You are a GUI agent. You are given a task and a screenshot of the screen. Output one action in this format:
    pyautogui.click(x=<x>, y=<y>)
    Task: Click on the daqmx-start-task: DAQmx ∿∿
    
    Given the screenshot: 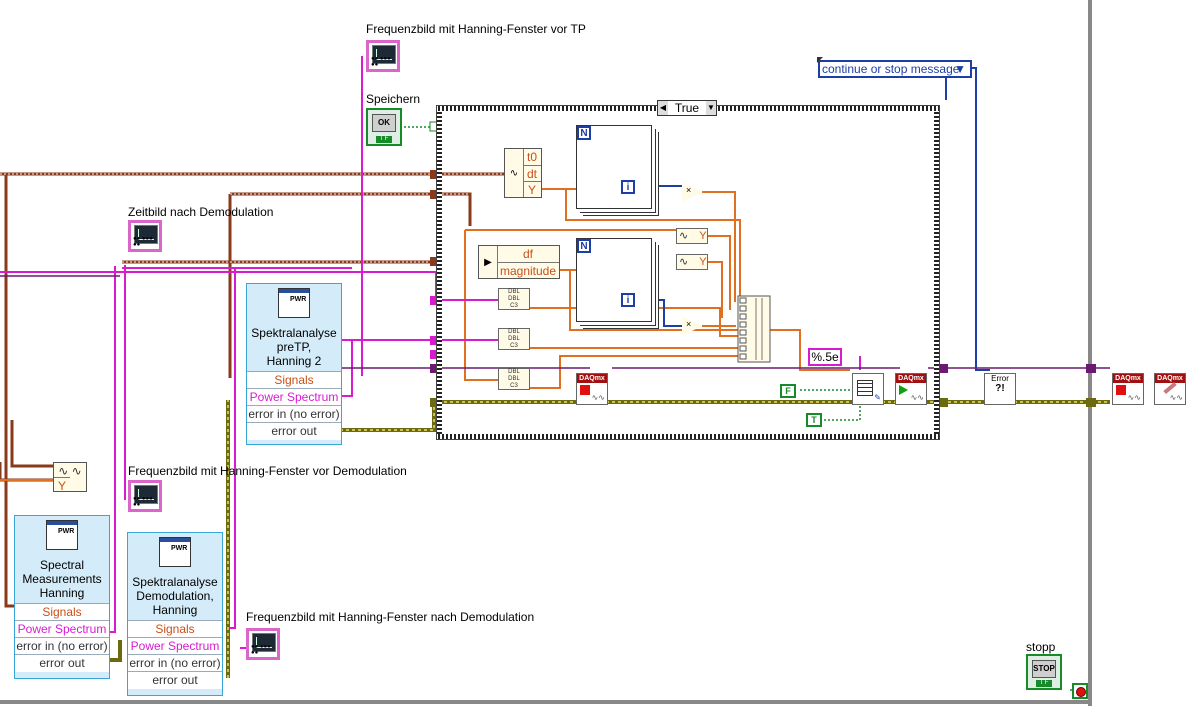 What is the action you would take?
    pyautogui.click(x=911, y=389)
    